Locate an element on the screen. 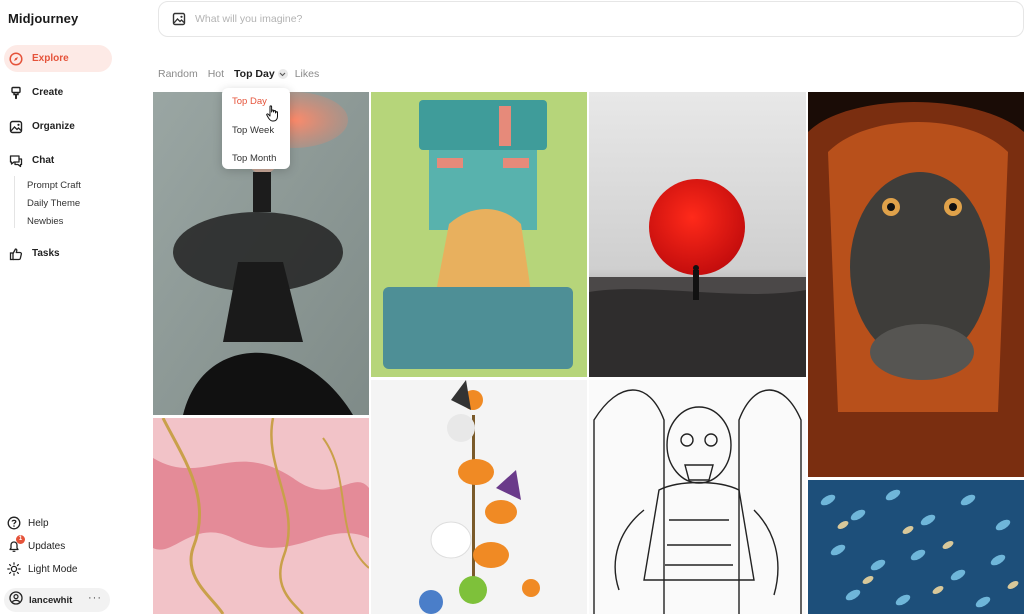 This screenshot has height=614, width=1024. light-mode-toggle: Light Mode is located at coordinates (41, 569).